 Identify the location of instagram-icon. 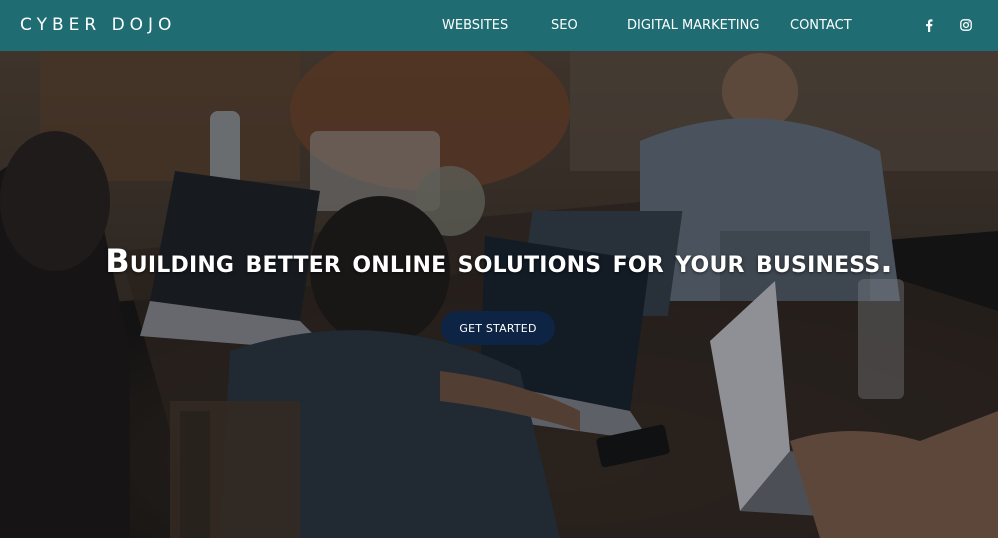
(966, 25).